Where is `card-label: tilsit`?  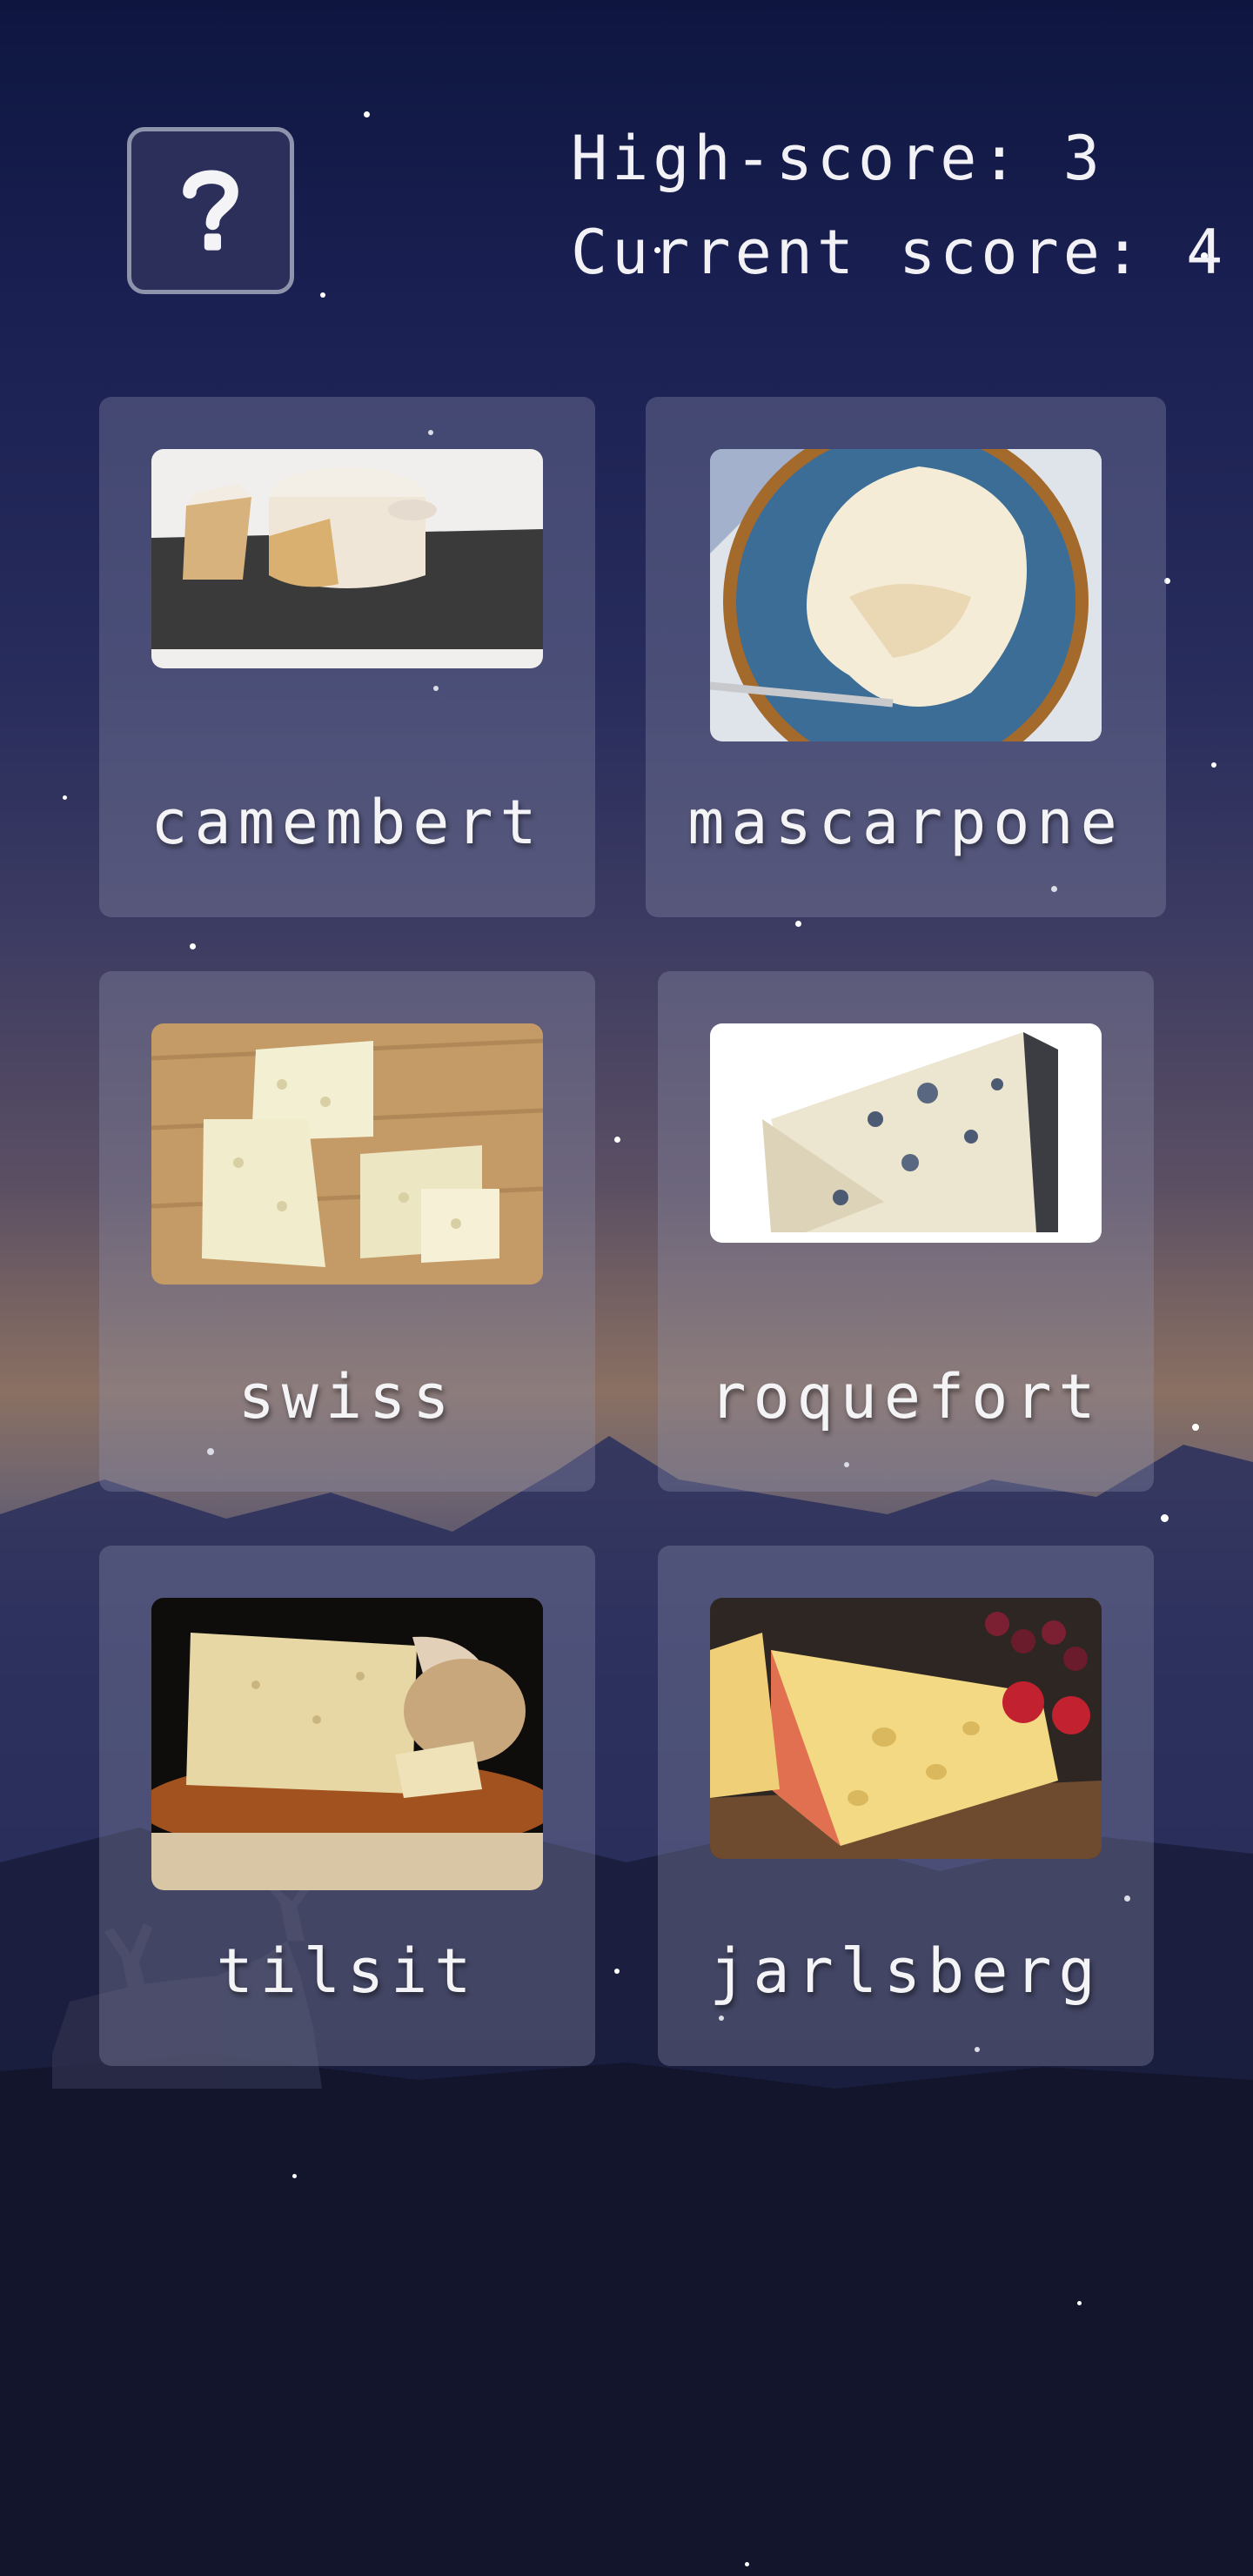
card-label: tilsit is located at coordinates (347, 1971).